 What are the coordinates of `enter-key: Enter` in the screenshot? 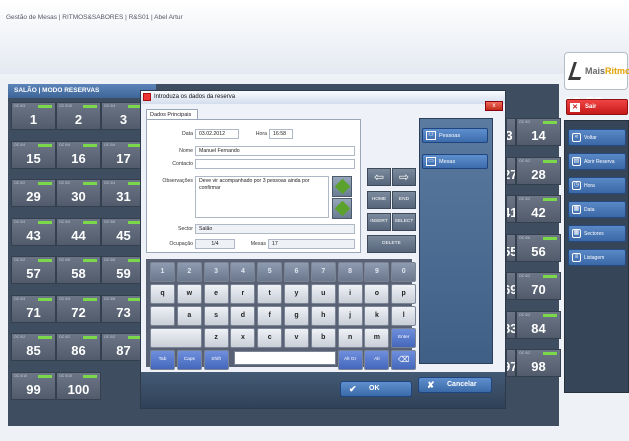 It's located at (404, 338).